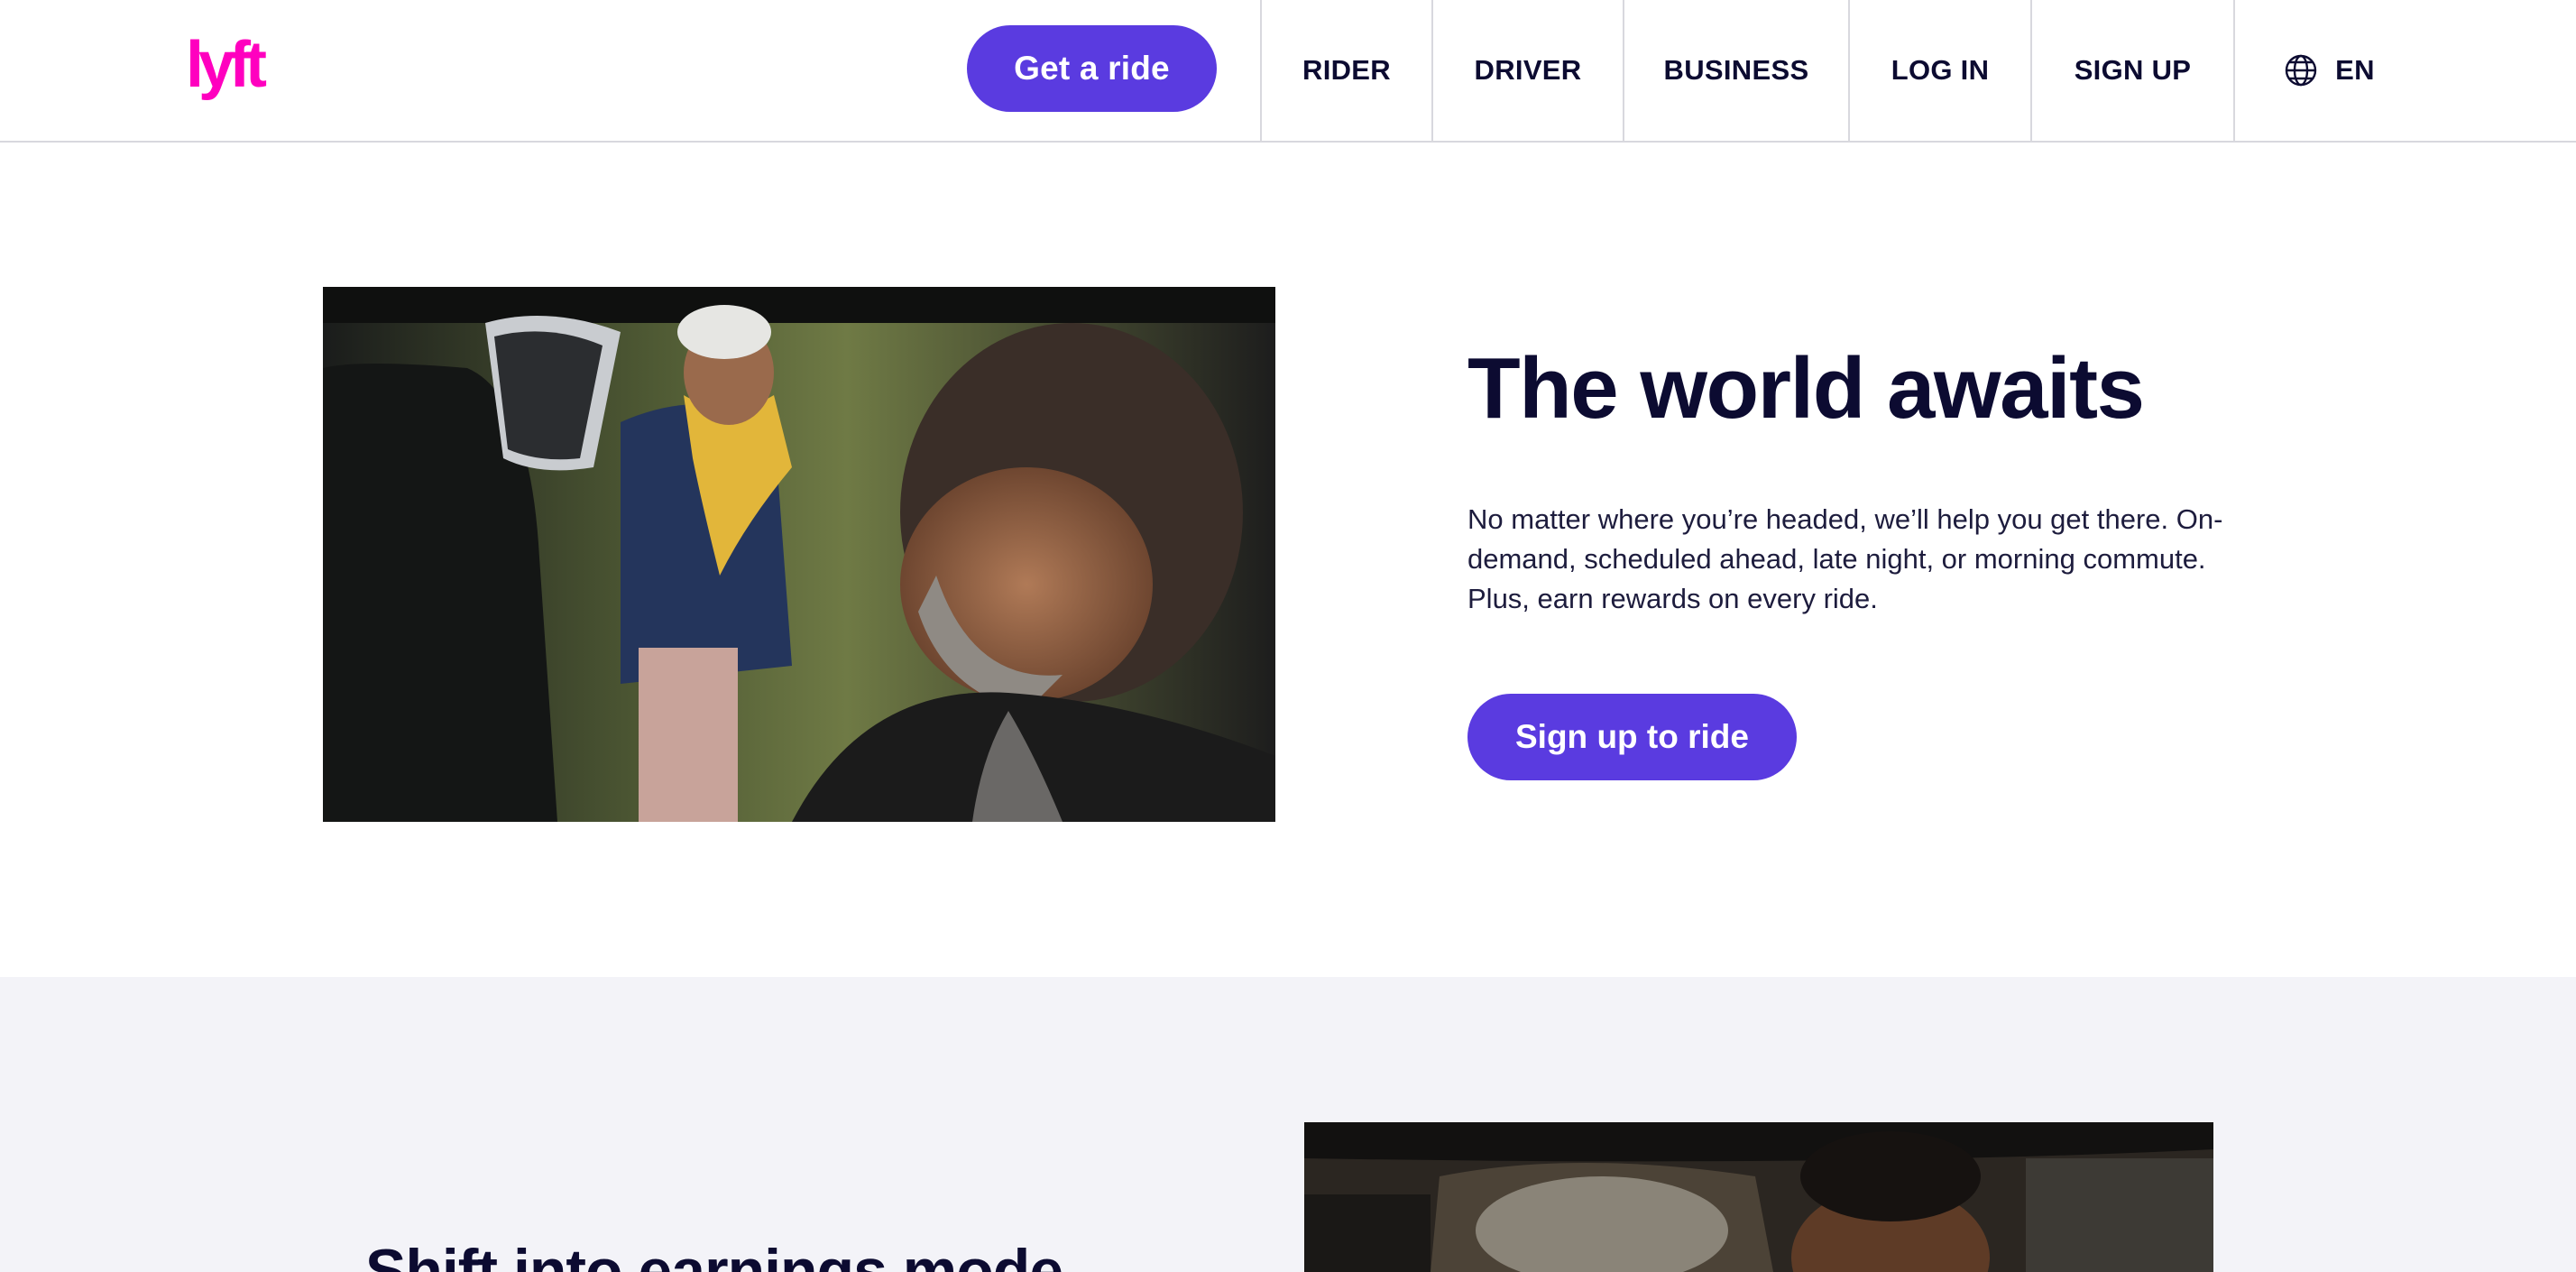  I want to click on driver-photo-illustration, so click(1759, 1197).